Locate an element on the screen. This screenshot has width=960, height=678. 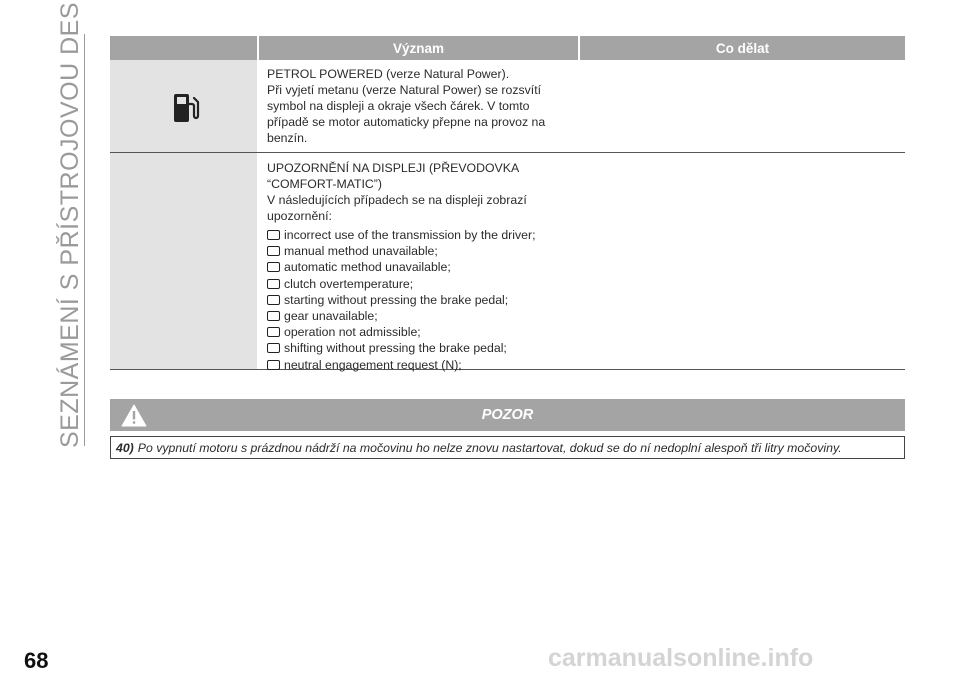
list-item: gear unavailable; is located at coordinates (420, 316).